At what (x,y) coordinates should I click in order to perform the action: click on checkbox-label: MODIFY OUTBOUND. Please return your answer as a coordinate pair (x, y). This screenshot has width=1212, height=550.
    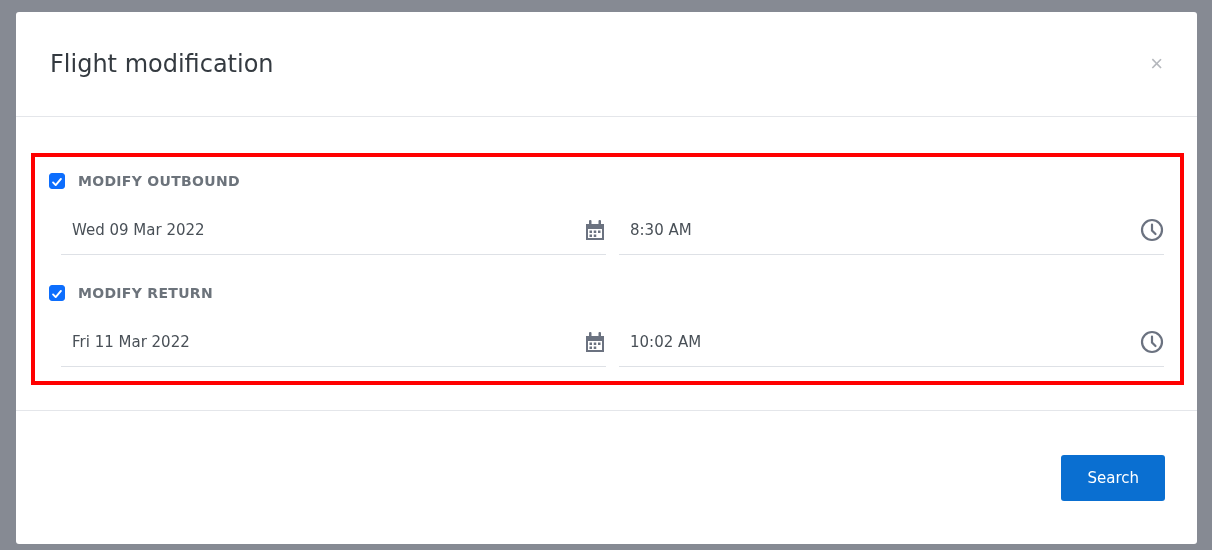
    Looking at the image, I should click on (159, 181).